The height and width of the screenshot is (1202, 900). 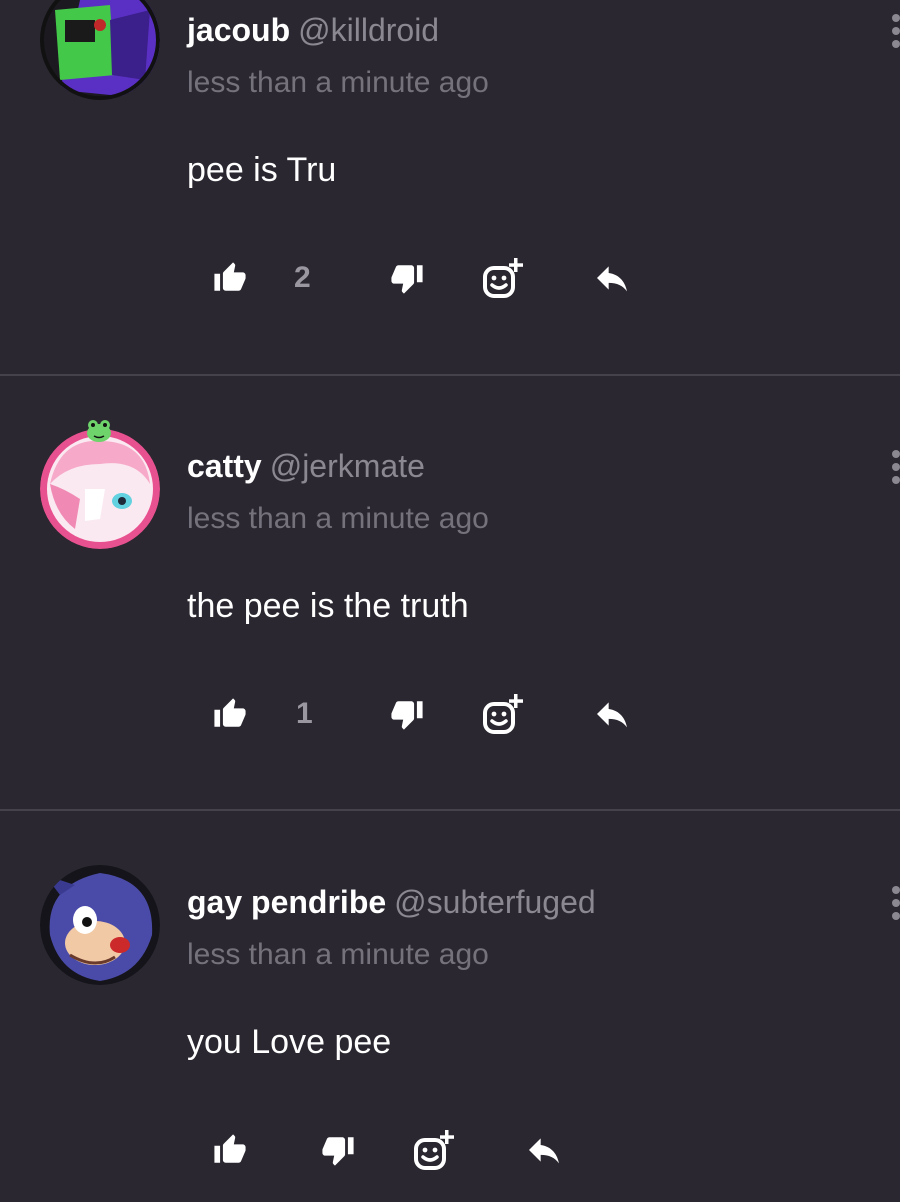 What do you see at coordinates (224, 466) in the screenshot?
I see `author-name: catty` at bounding box center [224, 466].